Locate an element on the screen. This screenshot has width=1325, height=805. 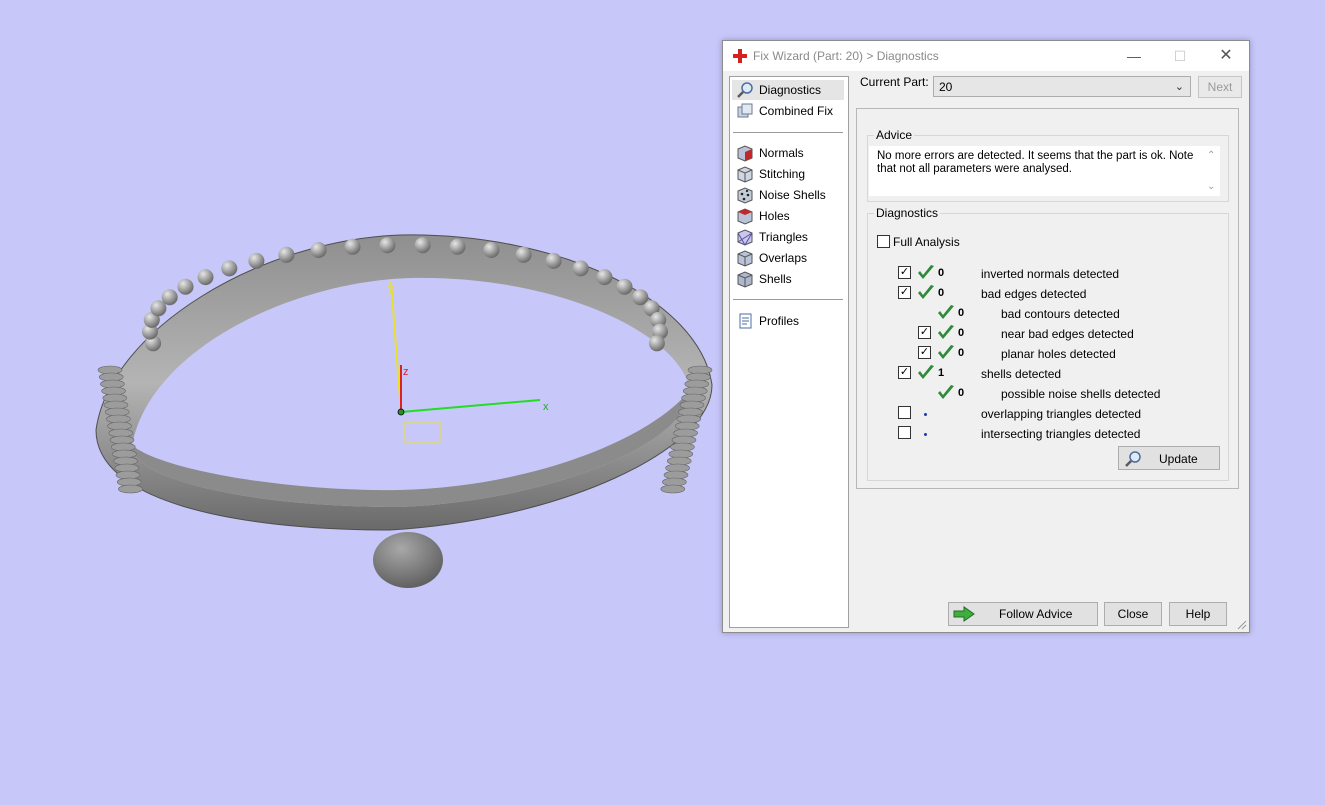
resize-grip-icon is located at coordinates (1242, 625).